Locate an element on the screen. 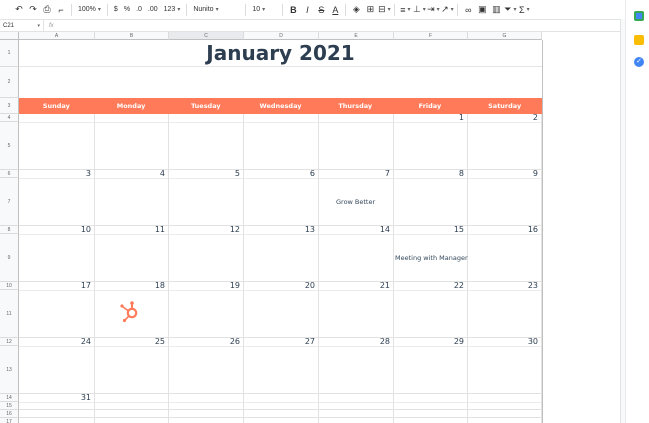  insert-chart-icon: ▥ is located at coordinates (496, 9).